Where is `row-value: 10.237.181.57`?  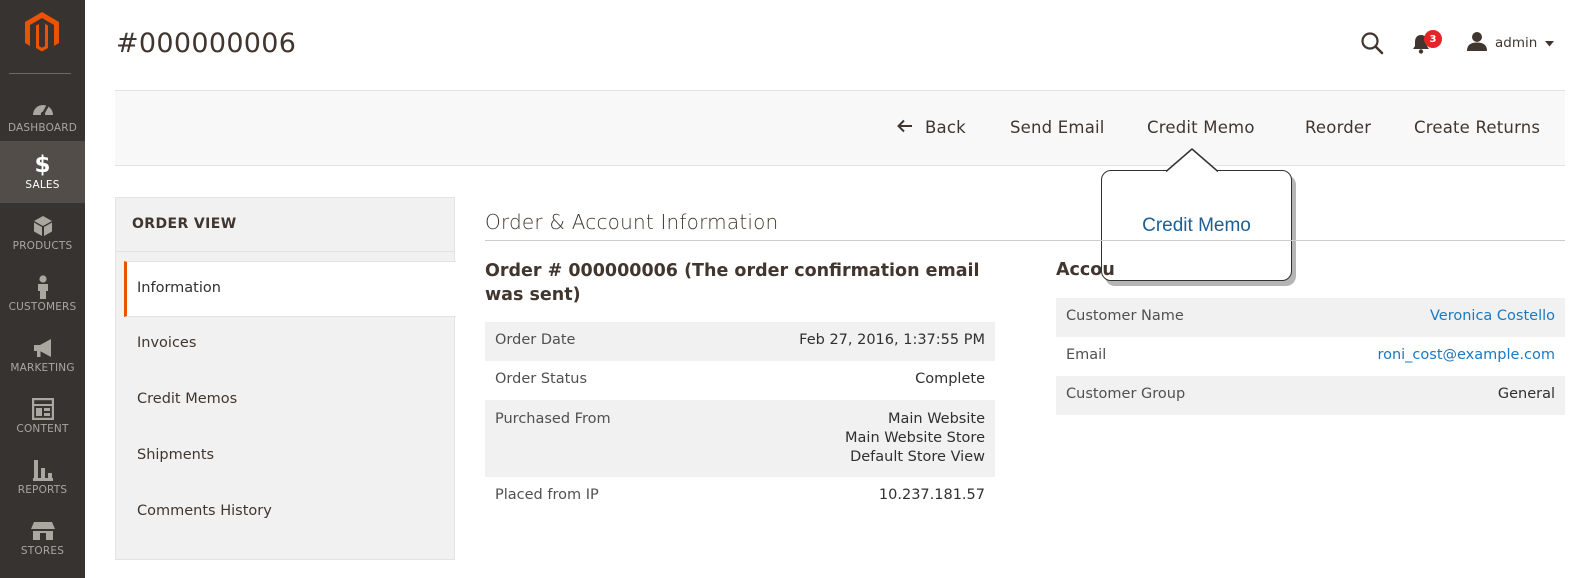 row-value: 10.237.181.57 is located at coordinates (931, 495).